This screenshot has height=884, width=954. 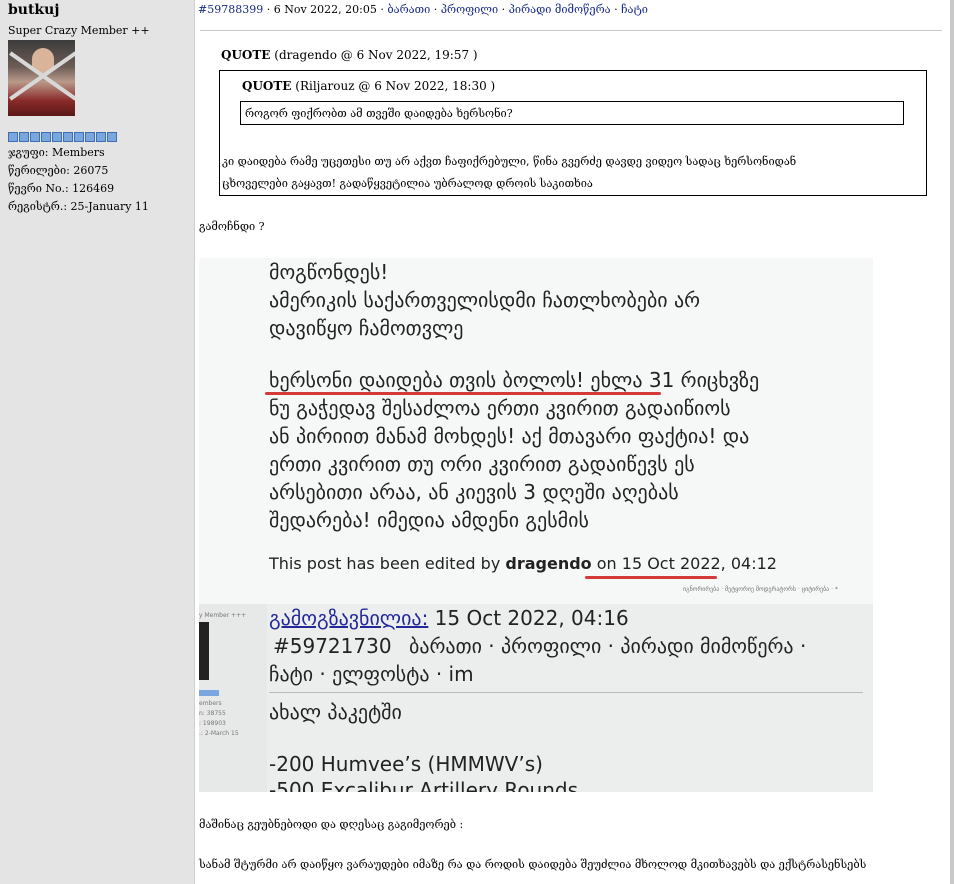 I want to click on outer-quote-header: QUOTE (dragendo @ 6 Nov 2022, 19:57 ), so click(x=349, y=55).